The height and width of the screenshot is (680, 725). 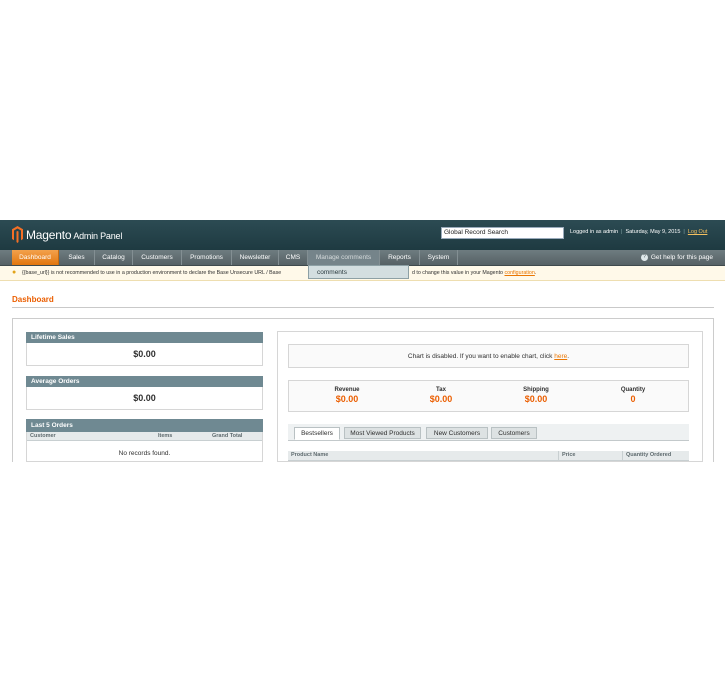 What do you see at coordinates (400, 257) in the screenshot?
I see `nav-reports: Reports` at bounding box center [400, 257].